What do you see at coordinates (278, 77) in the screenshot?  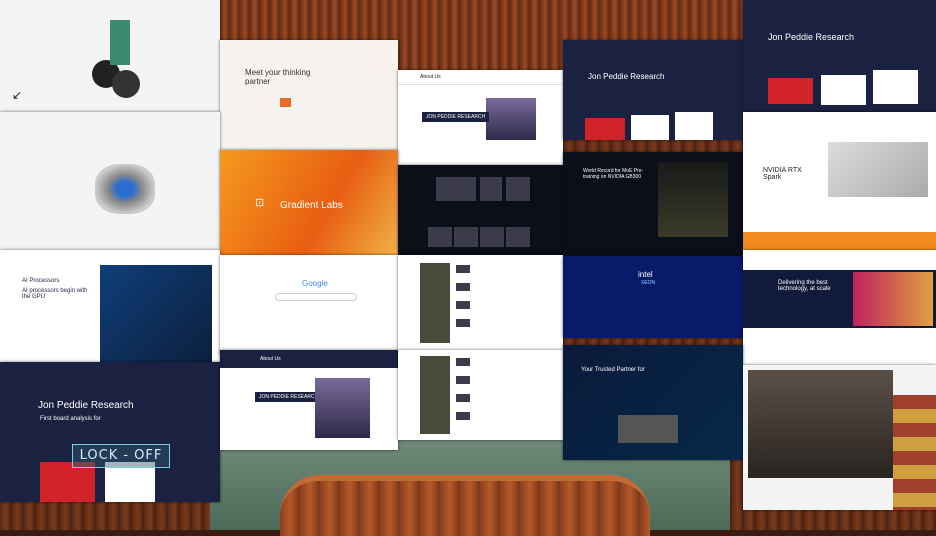 I see `panel-title: Meet your thinking partner` at bounding box center [278, 77].